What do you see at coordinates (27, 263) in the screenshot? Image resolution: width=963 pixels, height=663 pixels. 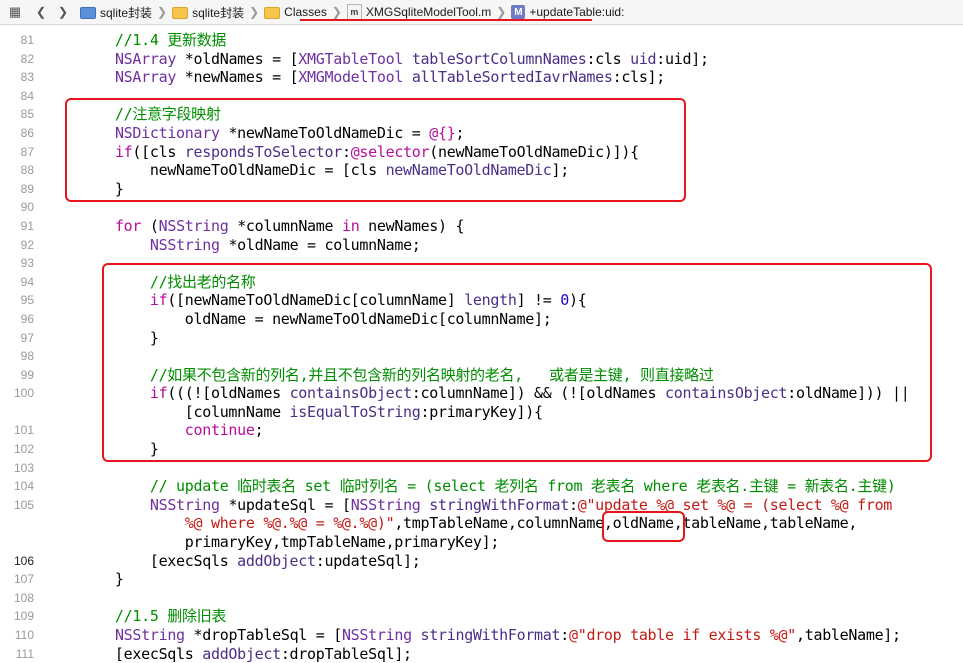 I see `line-number: 93` at bounding box center [27, 263].